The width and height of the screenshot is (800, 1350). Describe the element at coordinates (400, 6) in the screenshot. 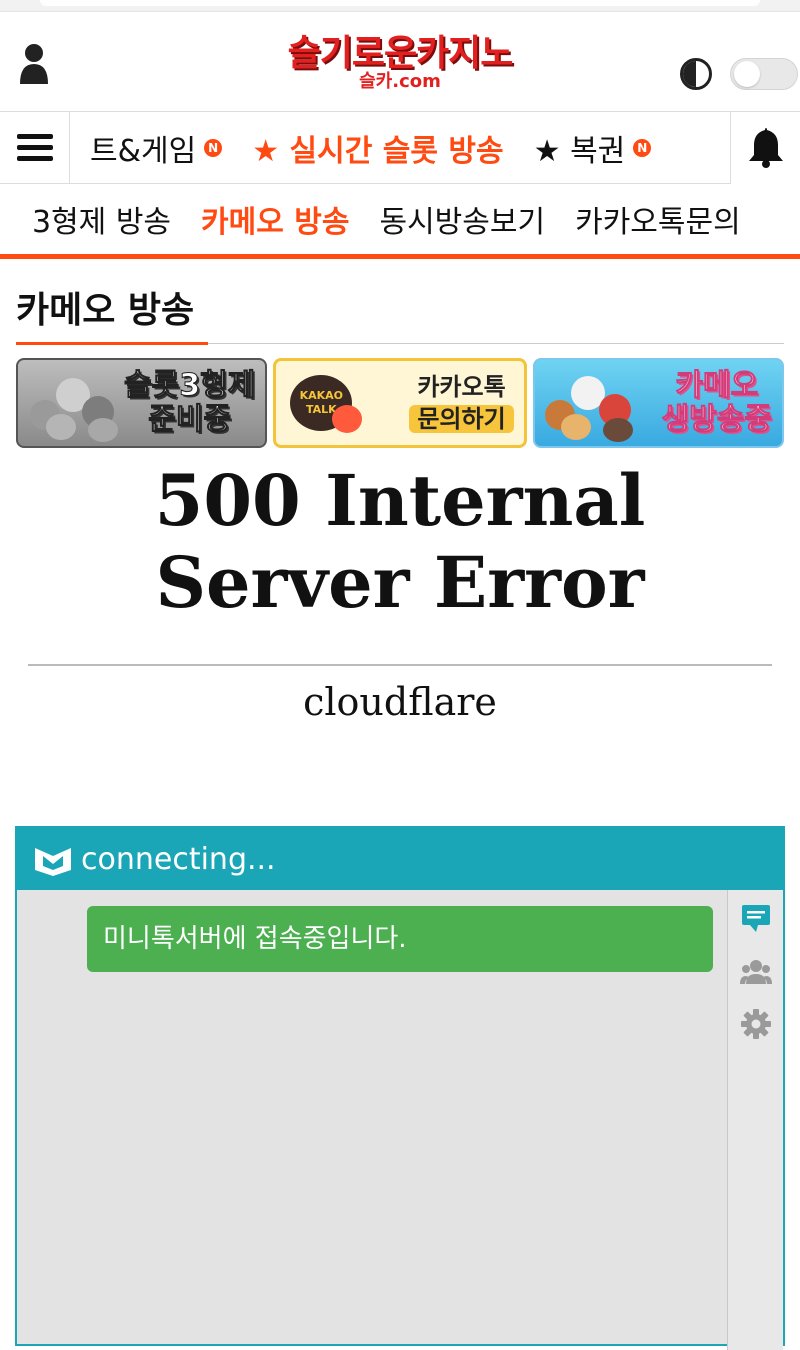

I see `browser-top-strip` at that location.